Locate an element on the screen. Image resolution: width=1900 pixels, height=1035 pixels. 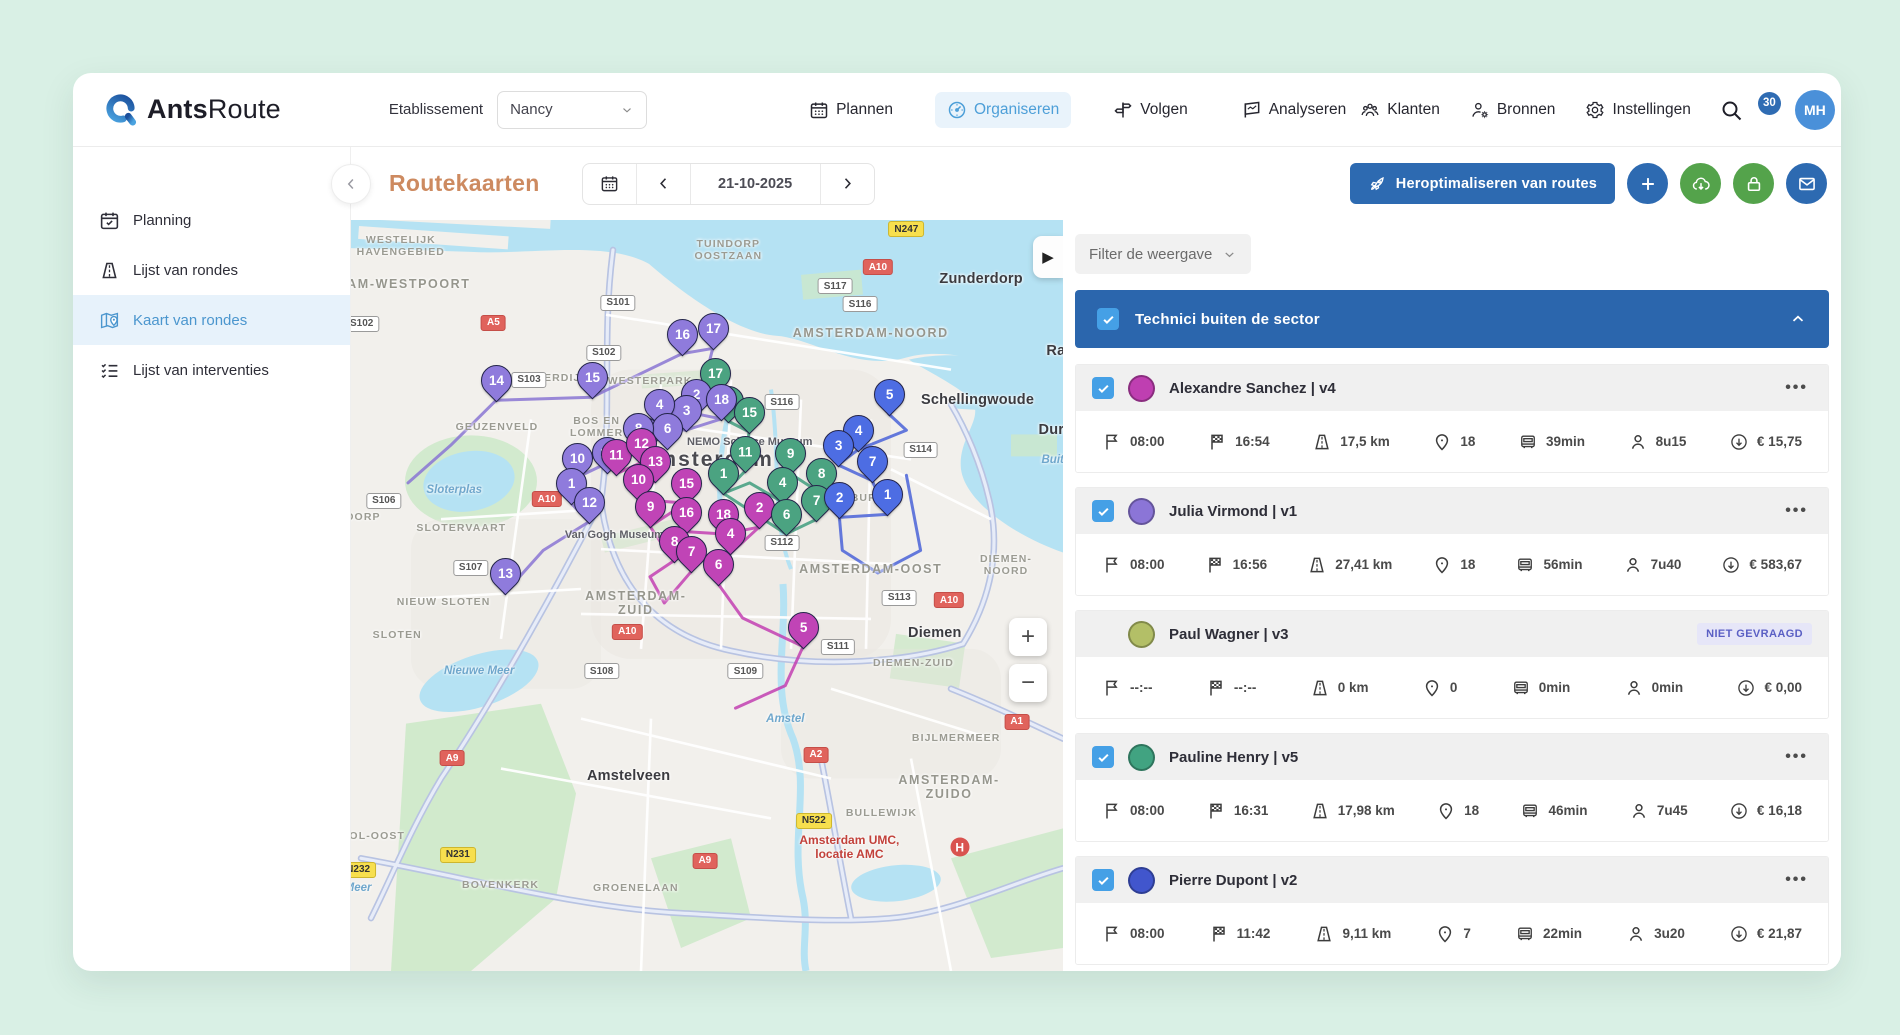
sidebar-item-planning: Planning is located at coordinates (211, 220).